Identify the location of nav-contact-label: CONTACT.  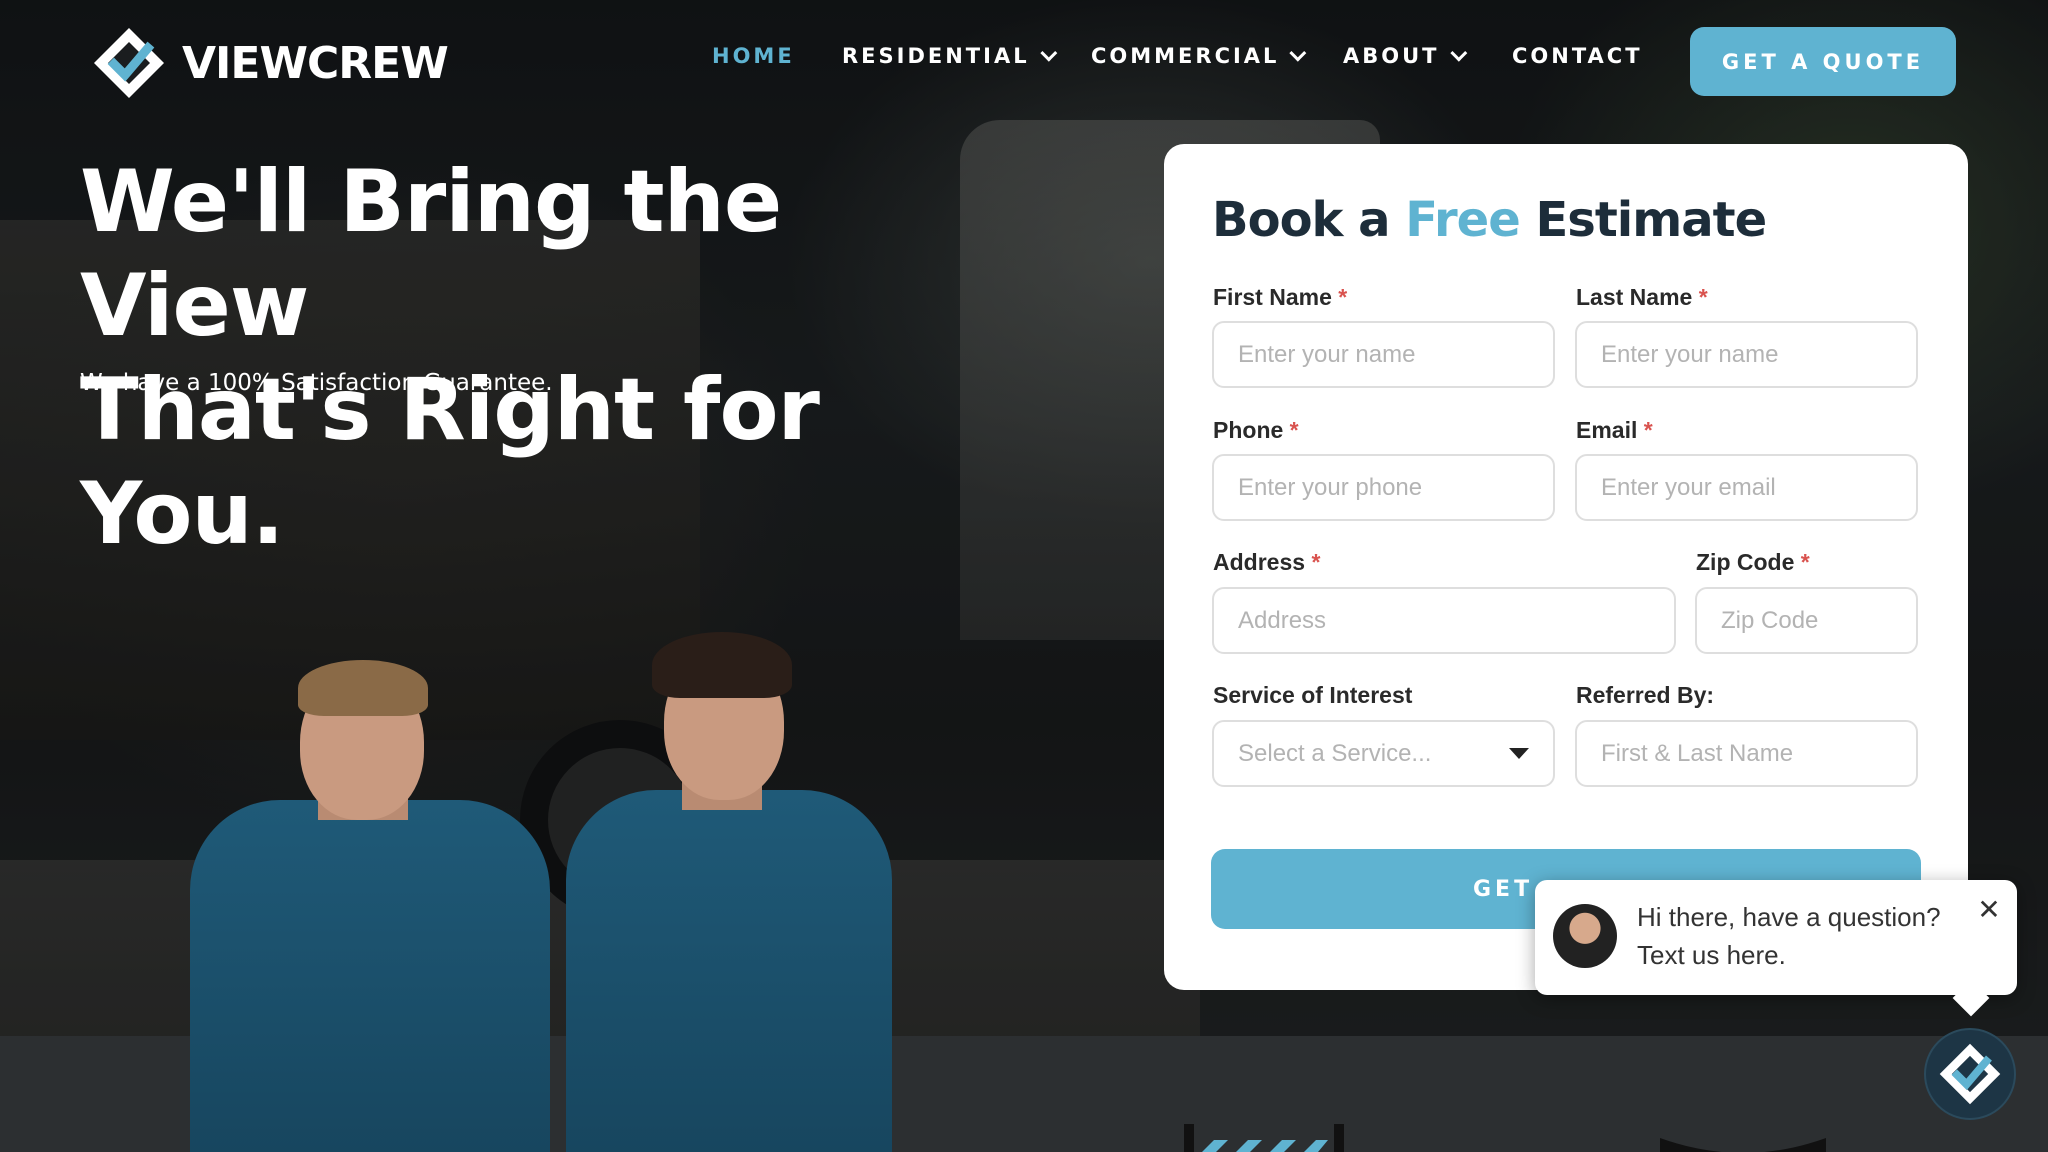
(1577, 56).